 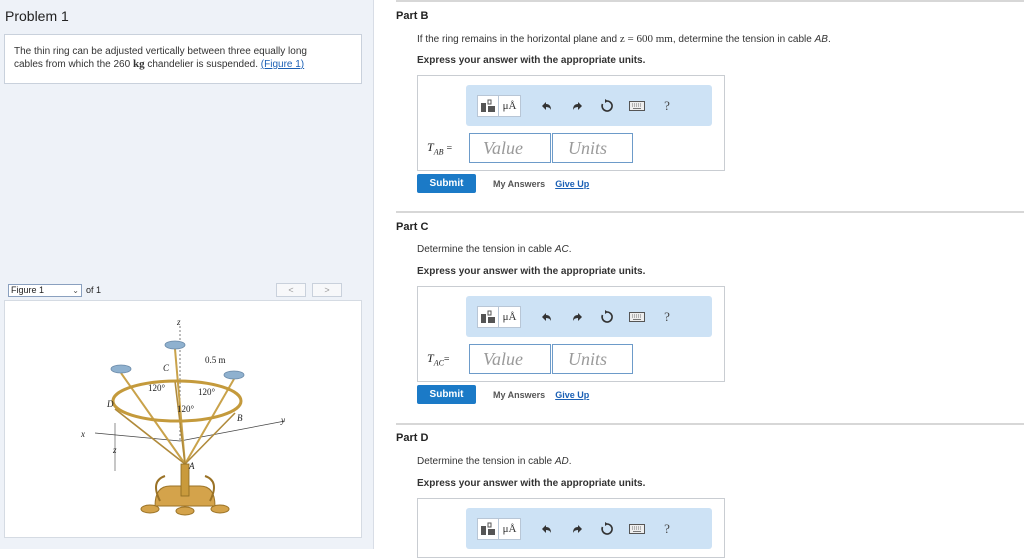 What do you see at coordinates (572, 184) in the screenshot?
I see `part-b-give-up-link: Give Up` at bounding box center [572, 184].